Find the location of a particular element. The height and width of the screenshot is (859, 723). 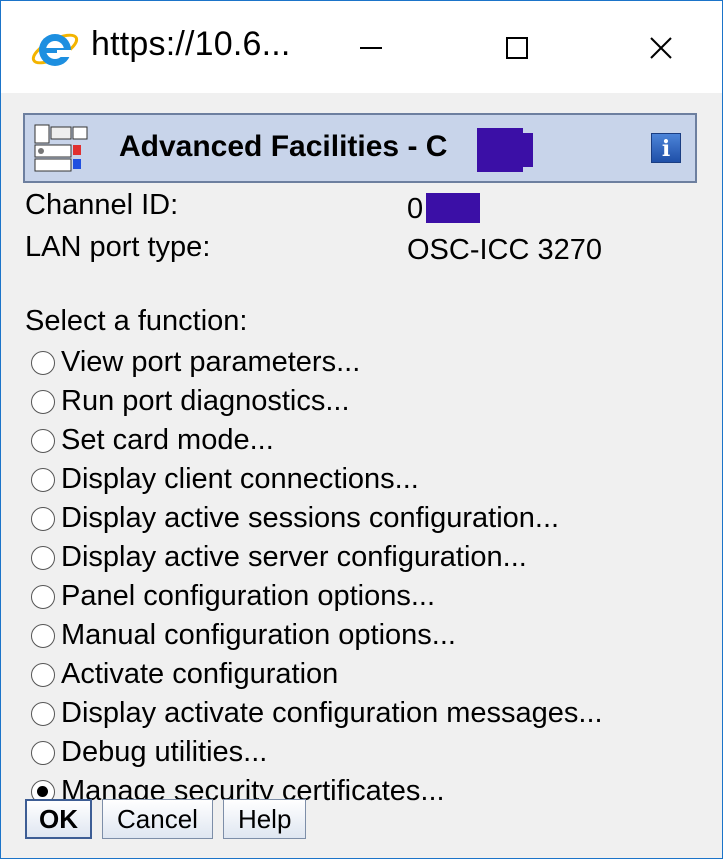

close-icon is located at coordinates (661, 48).